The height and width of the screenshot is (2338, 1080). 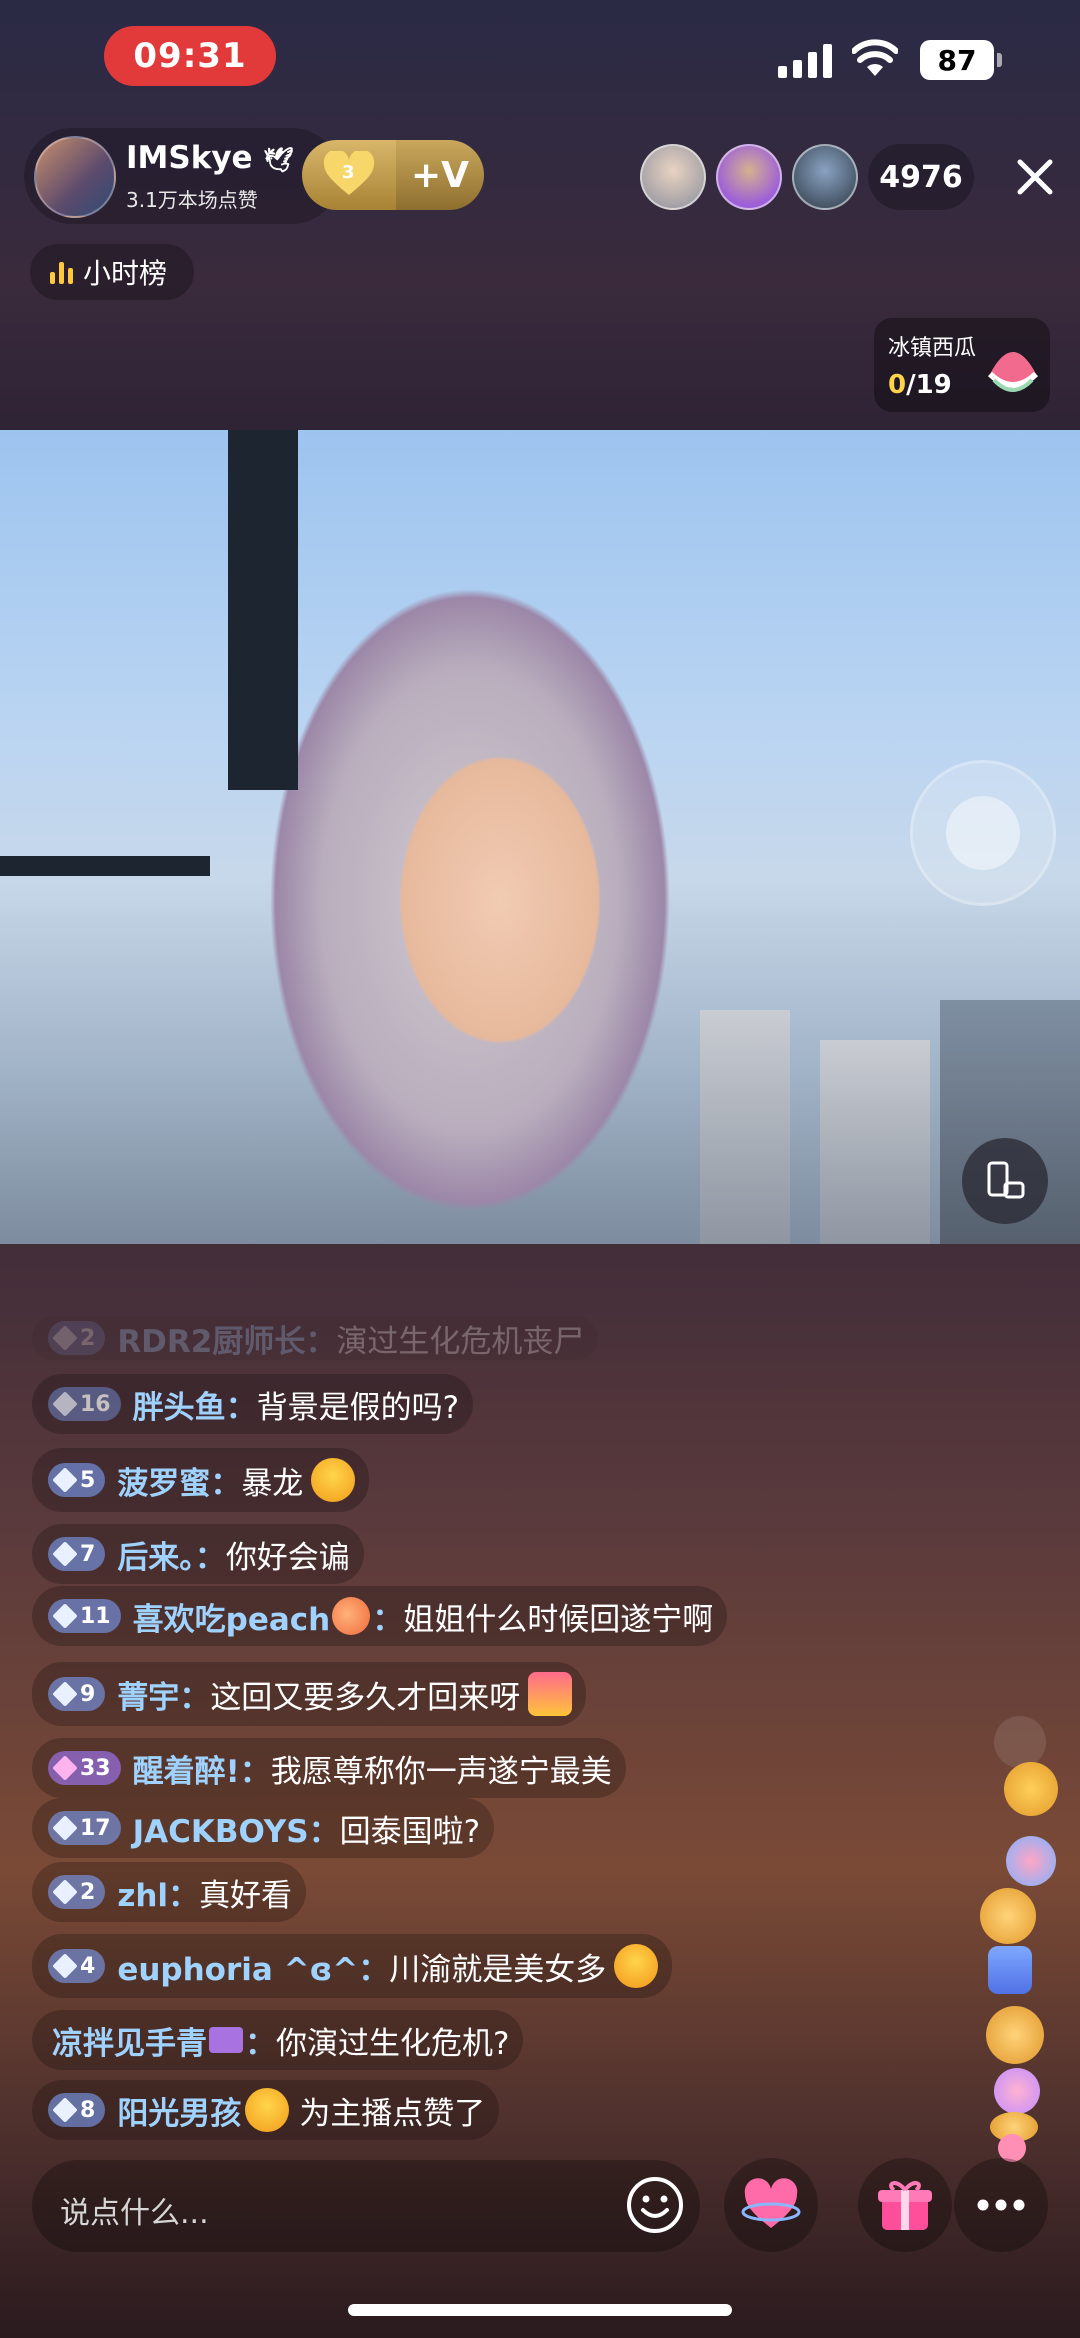 I want to click on chat-text: 背景是假的吗?, so click(x=358, y=1407).